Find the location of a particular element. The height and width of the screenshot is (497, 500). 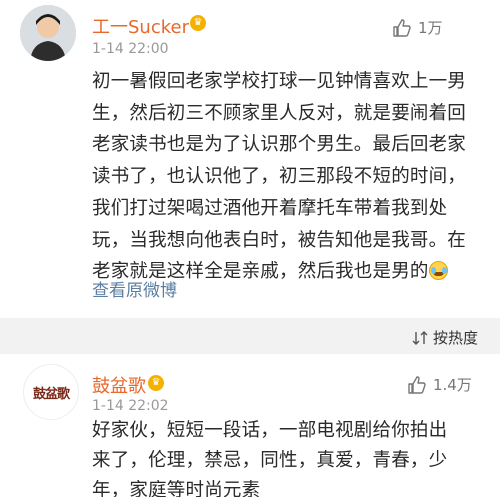

timestamp: 1-14 22:00 is located at coordinates (130, 49).